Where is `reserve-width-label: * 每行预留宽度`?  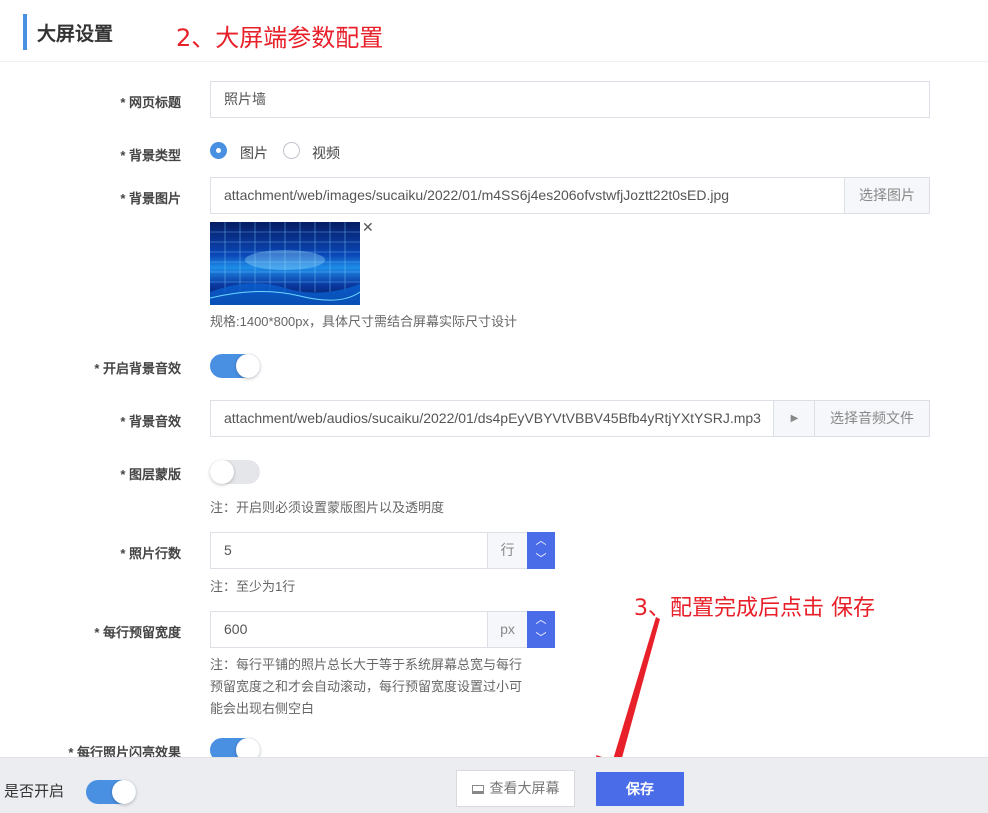
reserve-width-label: * 每行预留宽度 is located at coordinates (137, 632).